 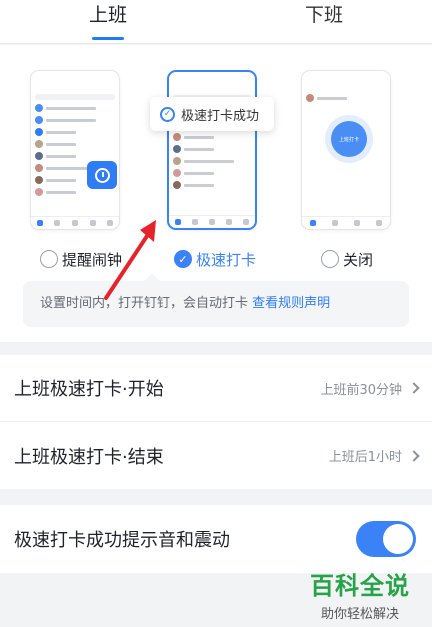 What do you see at coordinates (108, 38) in the screenshot?
I see `active-tab-indicator` at bounding box center [108, 38].